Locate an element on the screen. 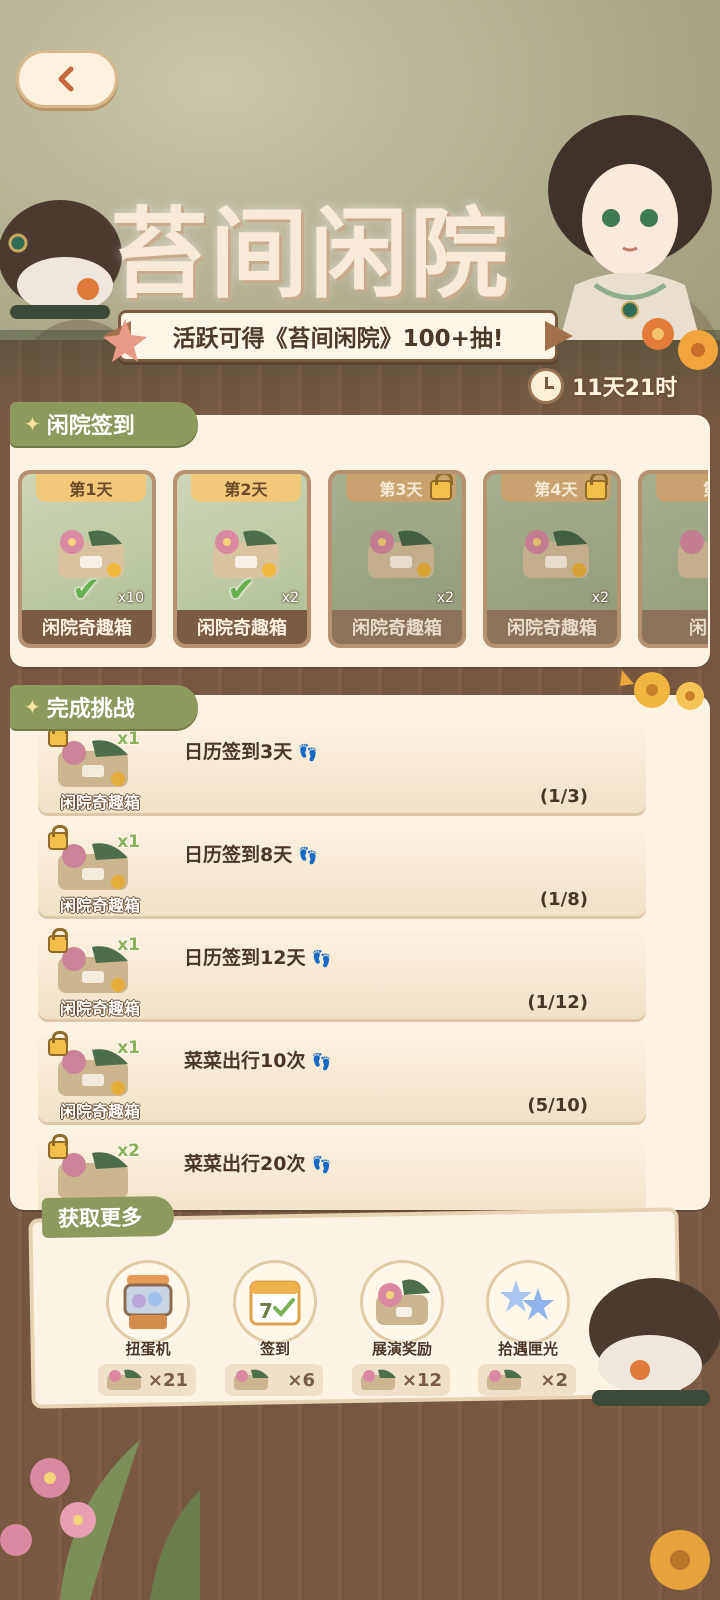 The width and height of the screenshot is (720, 1600). countdown-timer: 11天21时 is located at coordinates (618, 386).